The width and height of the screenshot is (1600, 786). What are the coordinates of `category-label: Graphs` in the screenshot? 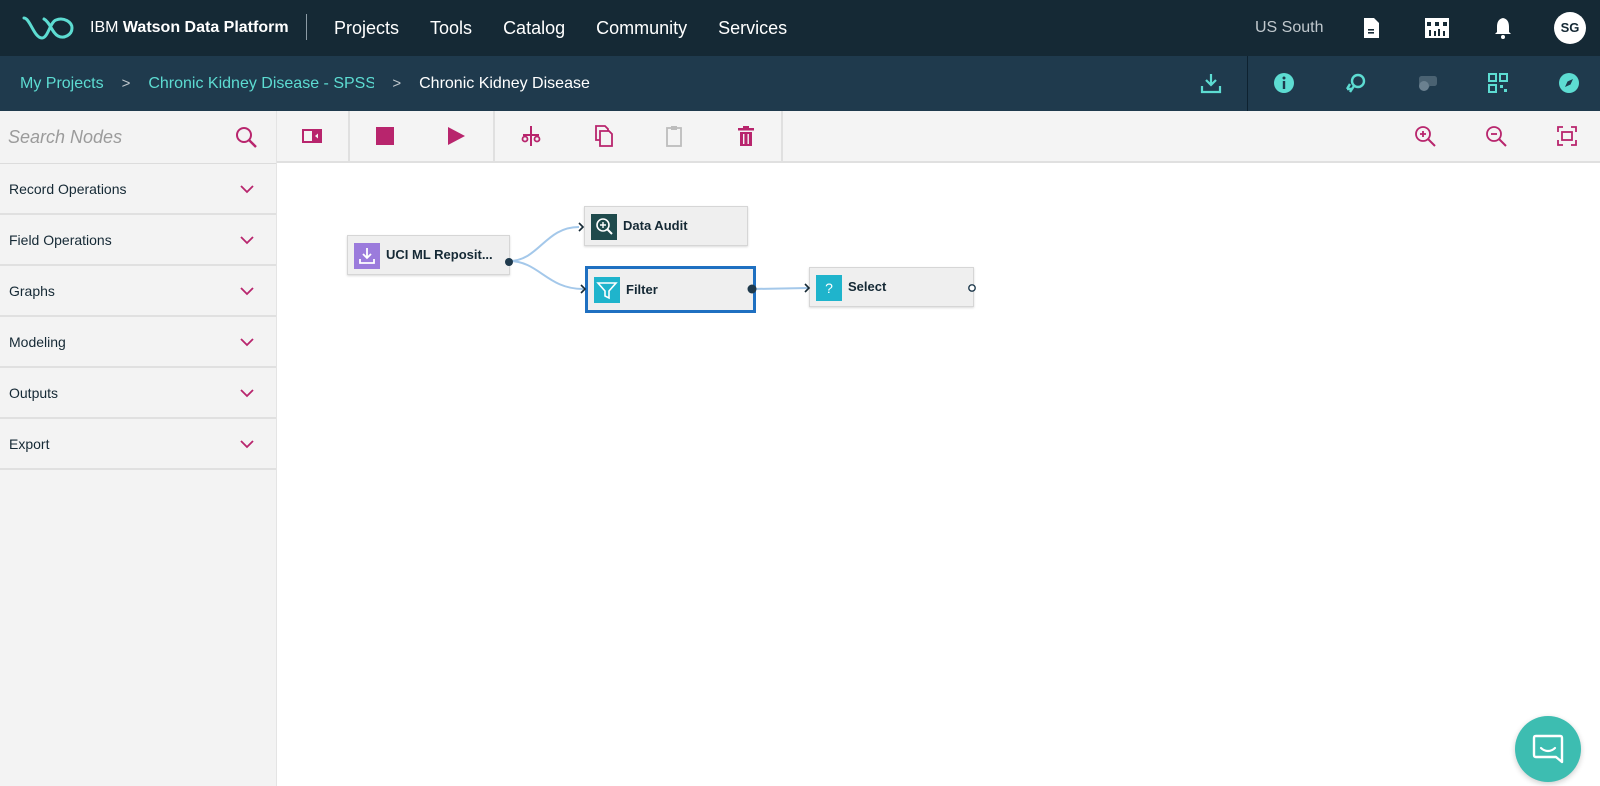 It's located at (32, 291).